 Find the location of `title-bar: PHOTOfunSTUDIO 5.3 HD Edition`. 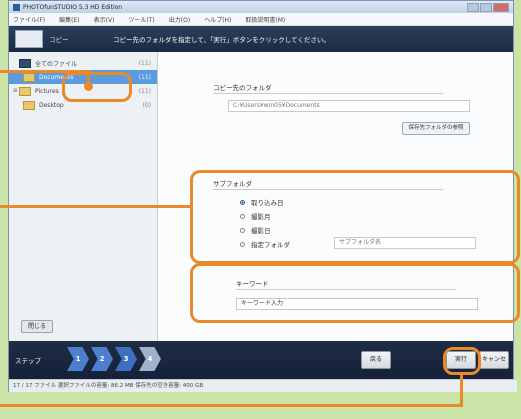

title-bar: PHOTOfunSTUDIO 5.3 HD Edition is located at coordinates (261, 7).